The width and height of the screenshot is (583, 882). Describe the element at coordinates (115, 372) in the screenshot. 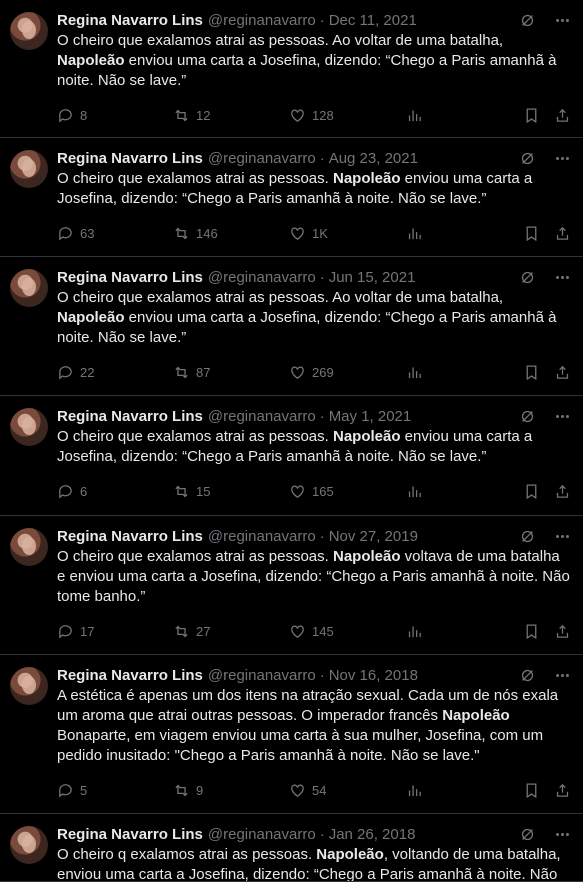

I see `reply-button: 22` at that location.